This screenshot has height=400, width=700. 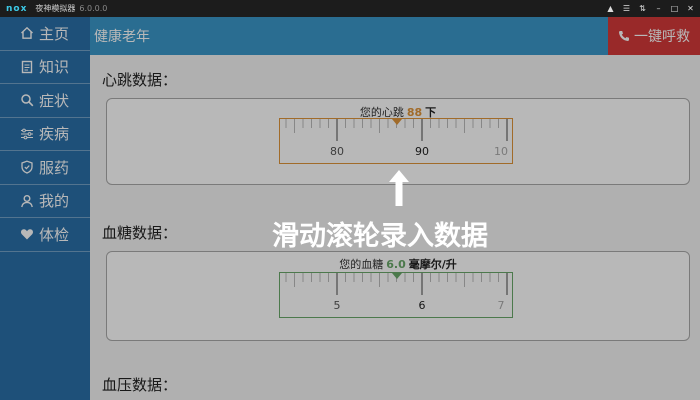 I want to click on pin-icon: ⇅, so click(x=642, y=8).